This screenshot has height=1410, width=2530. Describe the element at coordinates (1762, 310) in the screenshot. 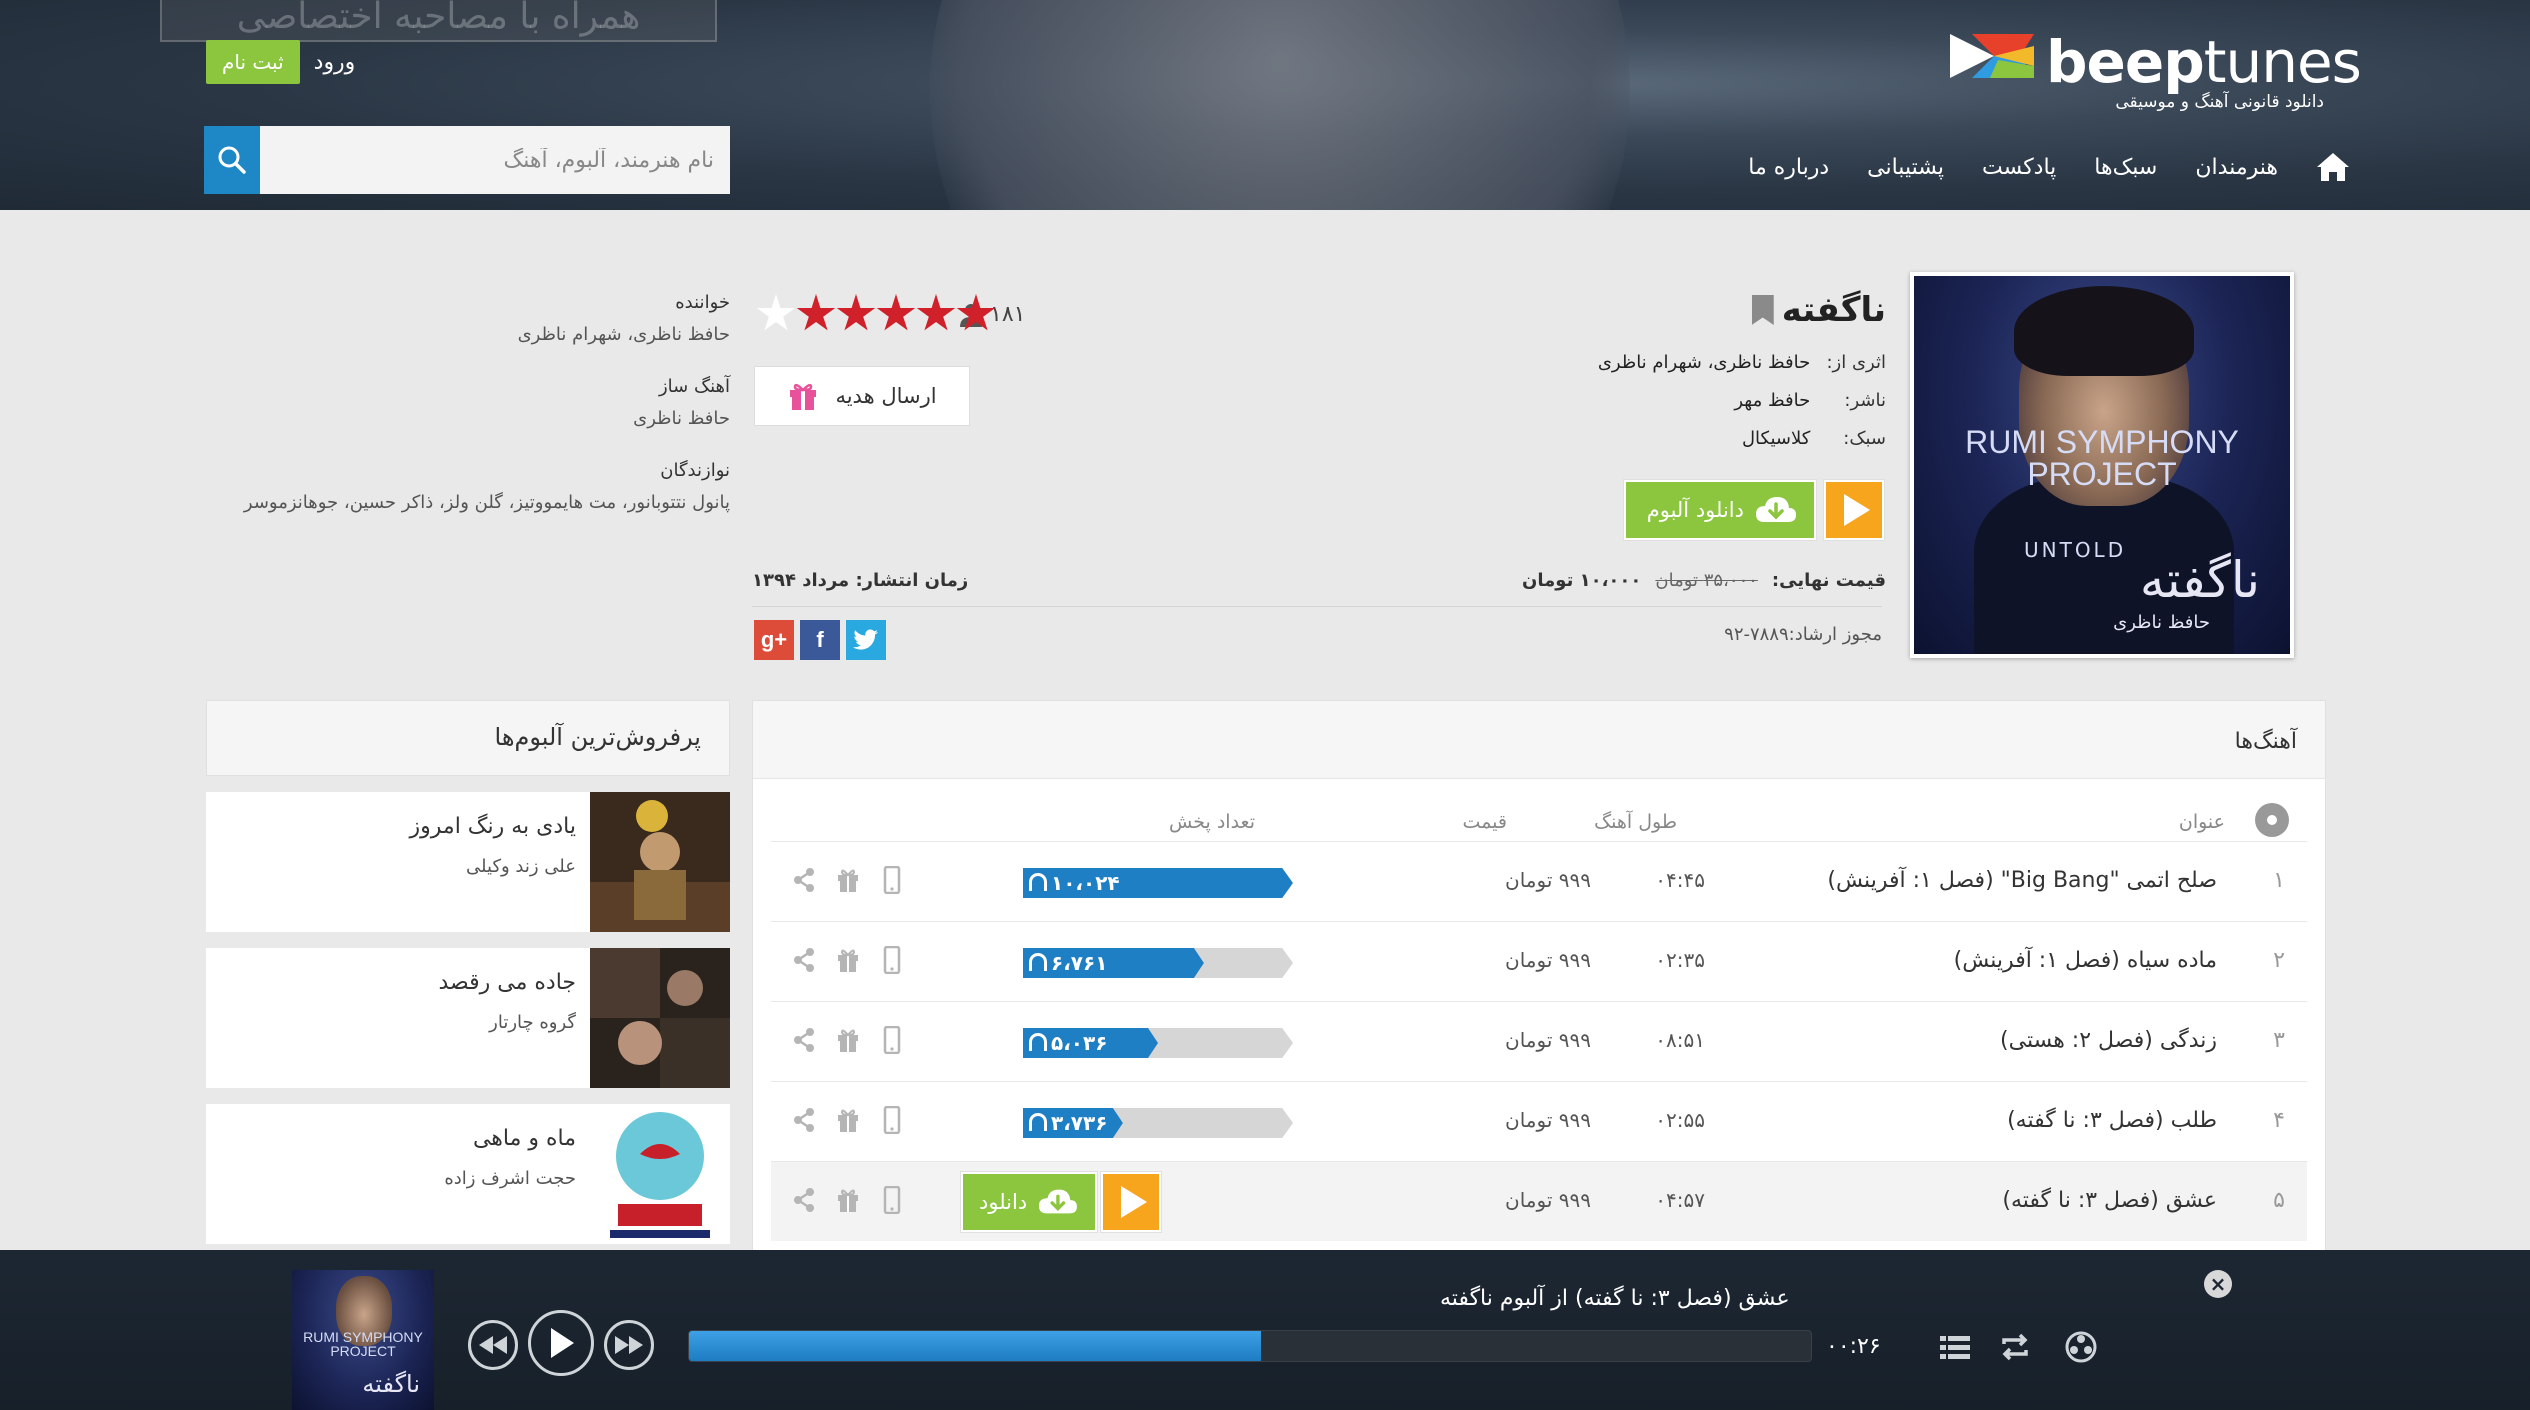

I see `bookmark-icon` at that location.